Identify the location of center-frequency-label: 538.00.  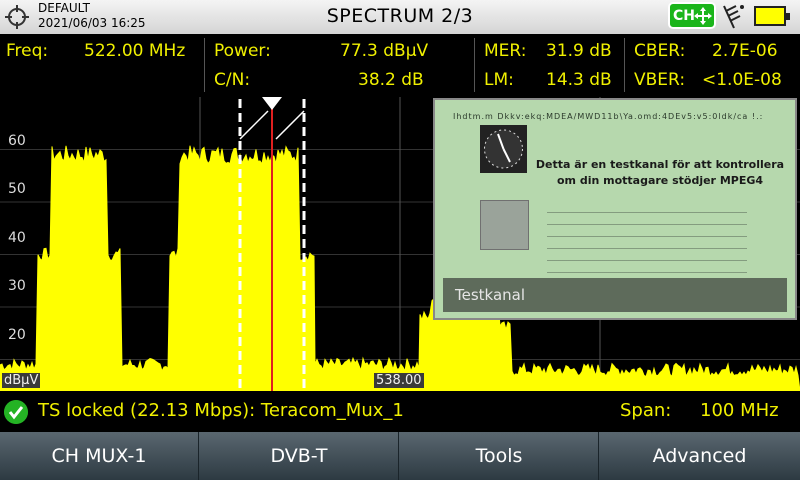
(399, 380).